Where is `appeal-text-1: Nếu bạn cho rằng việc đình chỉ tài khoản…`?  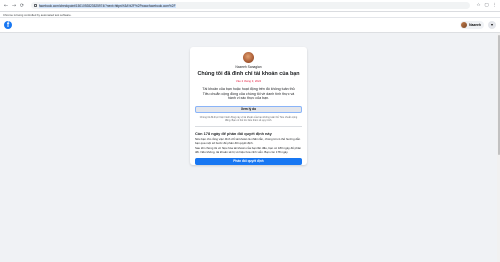 appeal-text-1: Nếu bạn cho rằng việc đình chỉ tài khoản… is located at coordinates (248, 141).